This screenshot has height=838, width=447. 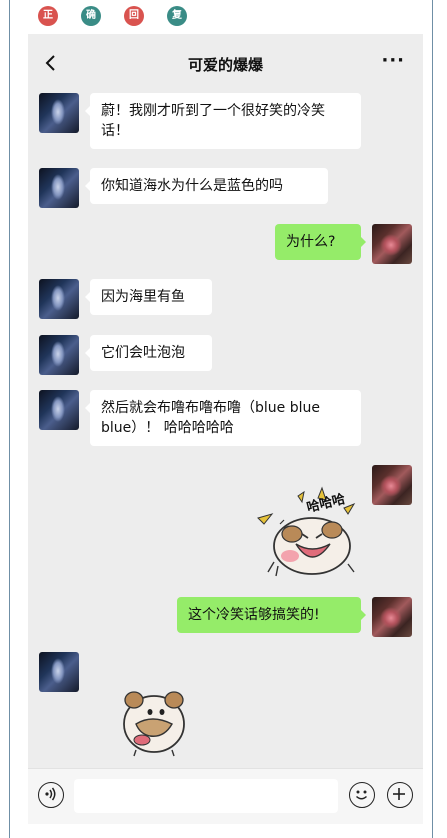 I want to click on message-bubble: 这个冷笑话够搞笑的!, so click(x=271, y=615).